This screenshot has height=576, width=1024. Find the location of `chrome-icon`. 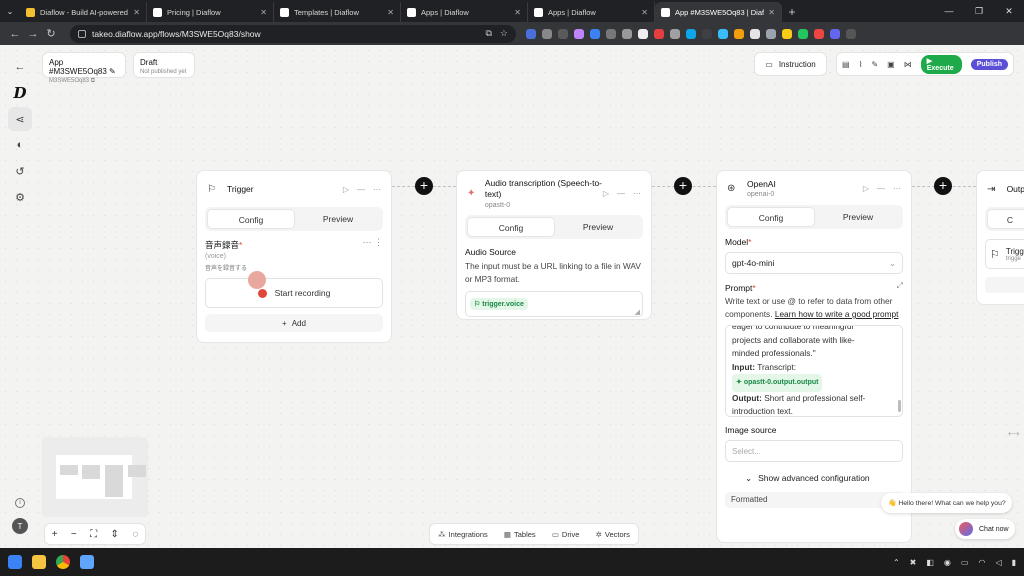

chrome-icon is located at coordinates (63, 562).